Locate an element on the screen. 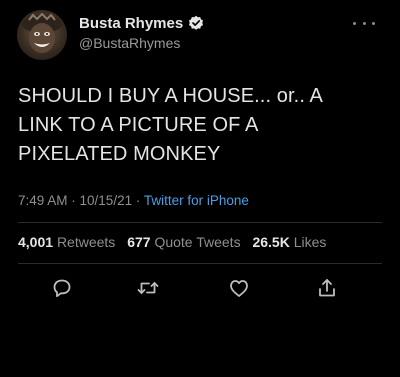 The width and height of the screenshot is (400, 377). likes-label: Likes is located at coordinates (310, 242).